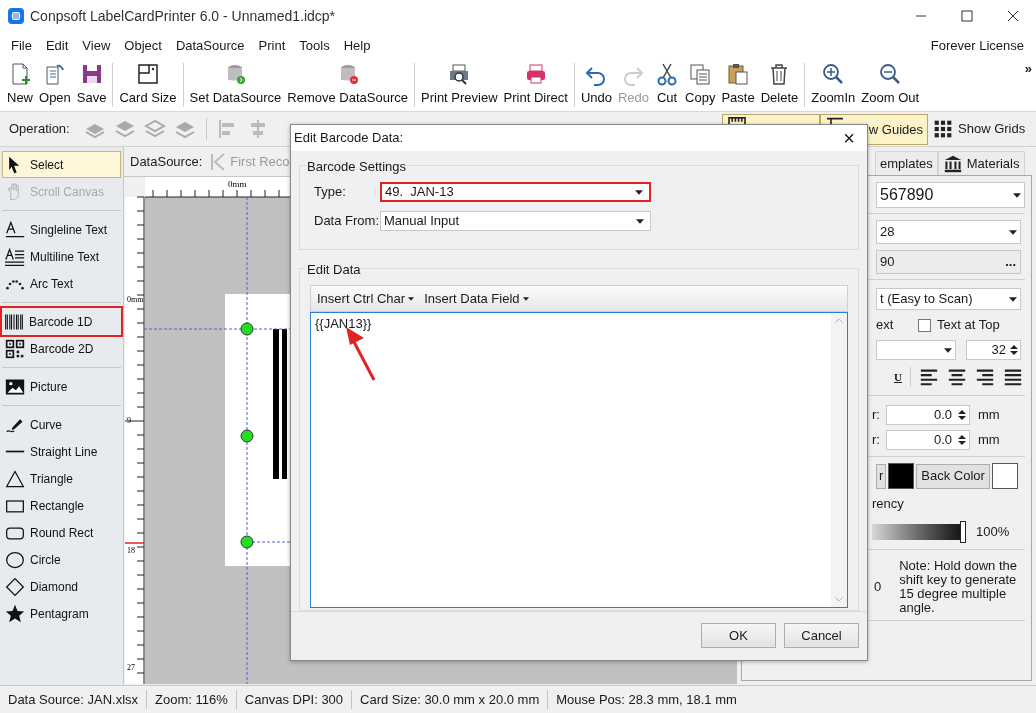  Describe the element at coordinates (1012, 377) in the screenshot. I see `justify-icon` at that location.